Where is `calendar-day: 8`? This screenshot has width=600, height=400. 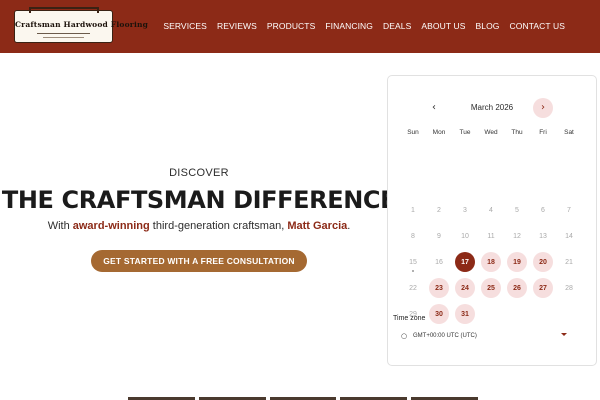 calendar-day: 8 is located at coordinates (413, 236).